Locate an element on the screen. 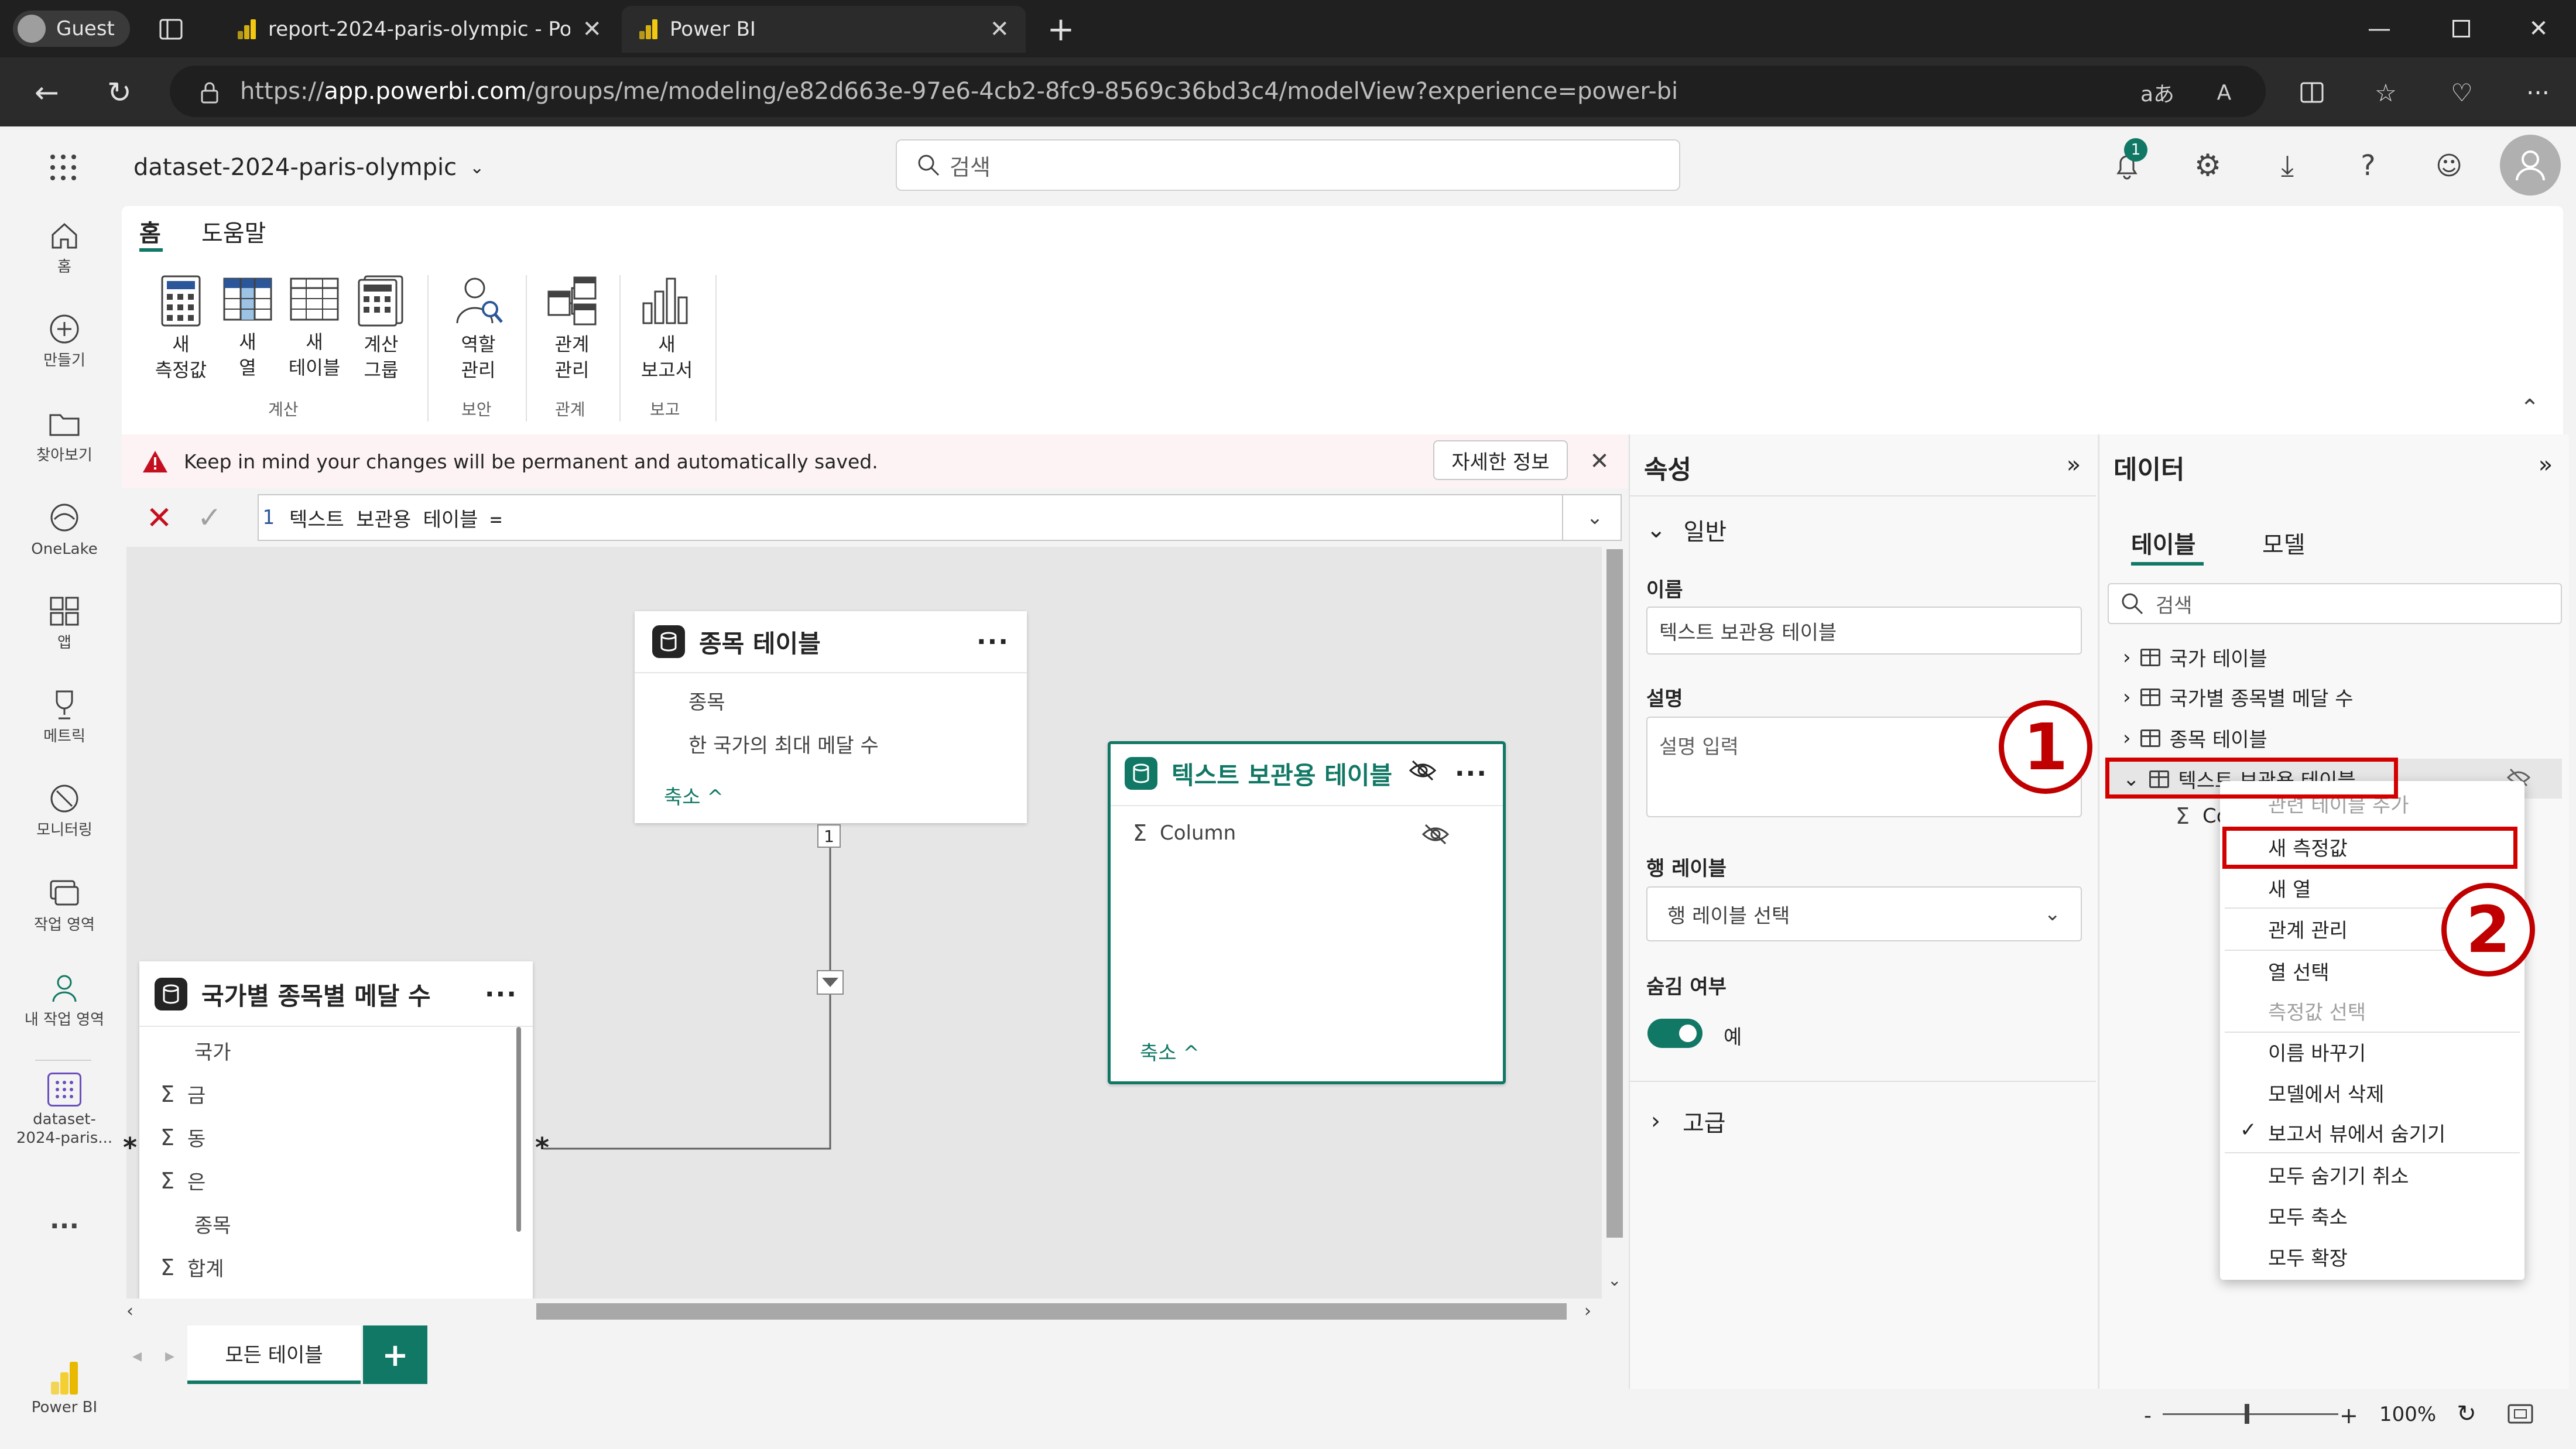 The image size is (2576, 1449). read-aloud-icon: A is located at coordinates (2224, 92).